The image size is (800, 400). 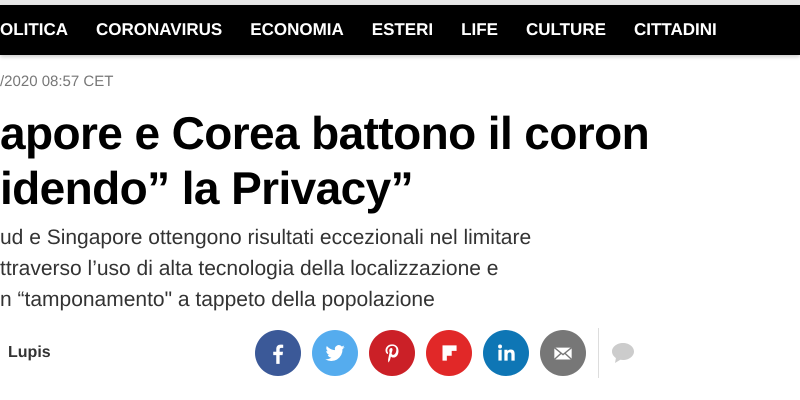 I want to click on nav-link: CORONAVIRUS, so click(x=159, y=30).